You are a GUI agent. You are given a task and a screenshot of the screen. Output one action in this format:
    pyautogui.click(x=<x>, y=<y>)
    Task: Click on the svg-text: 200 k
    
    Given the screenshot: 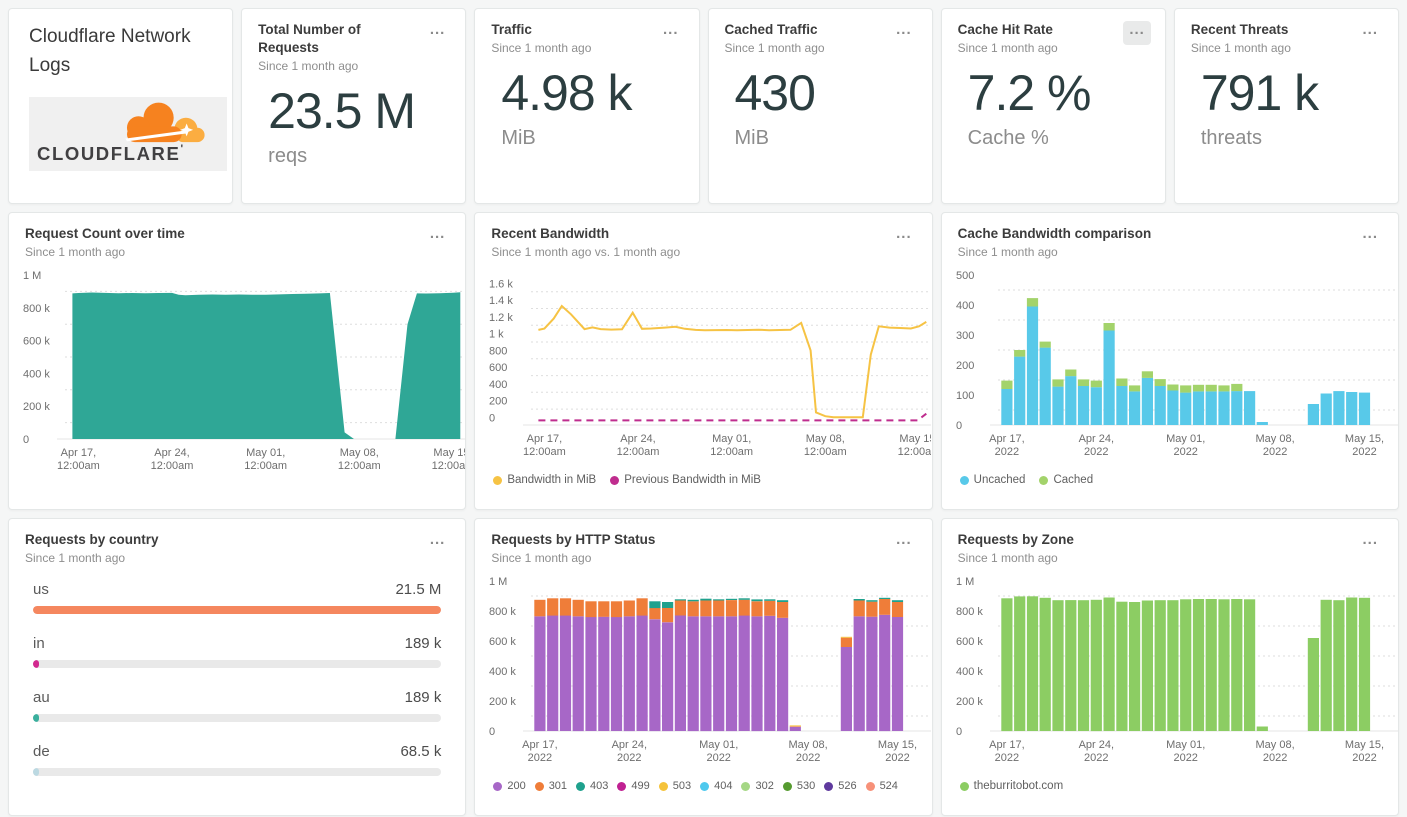 What is the action you would take?
    pyautogui.click(x=502, y=702)
    